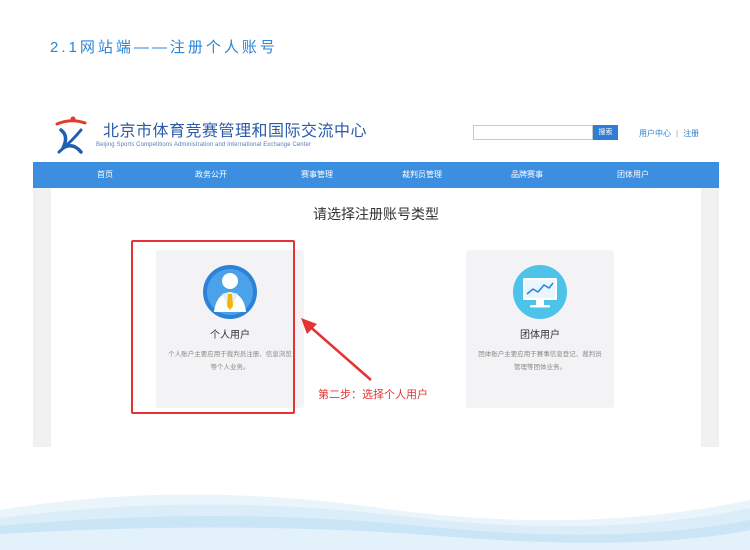  I want to click on decorative-wave, so click(375, 522).